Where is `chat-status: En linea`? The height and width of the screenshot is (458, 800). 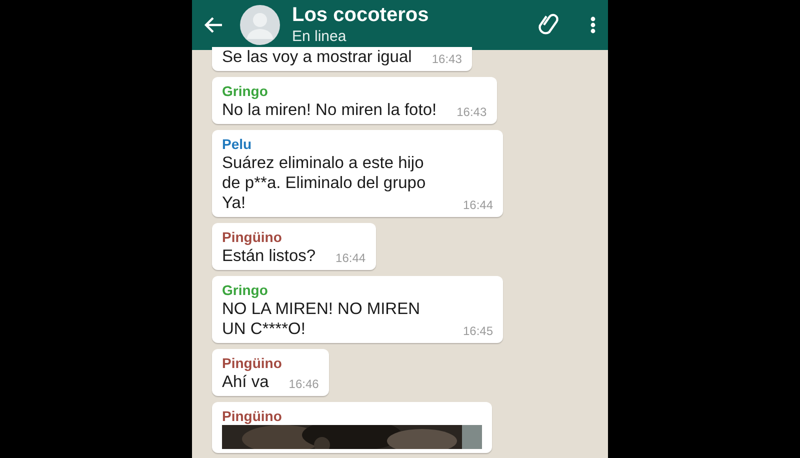 chat-status: En linea is located at coordinates (320, 37).